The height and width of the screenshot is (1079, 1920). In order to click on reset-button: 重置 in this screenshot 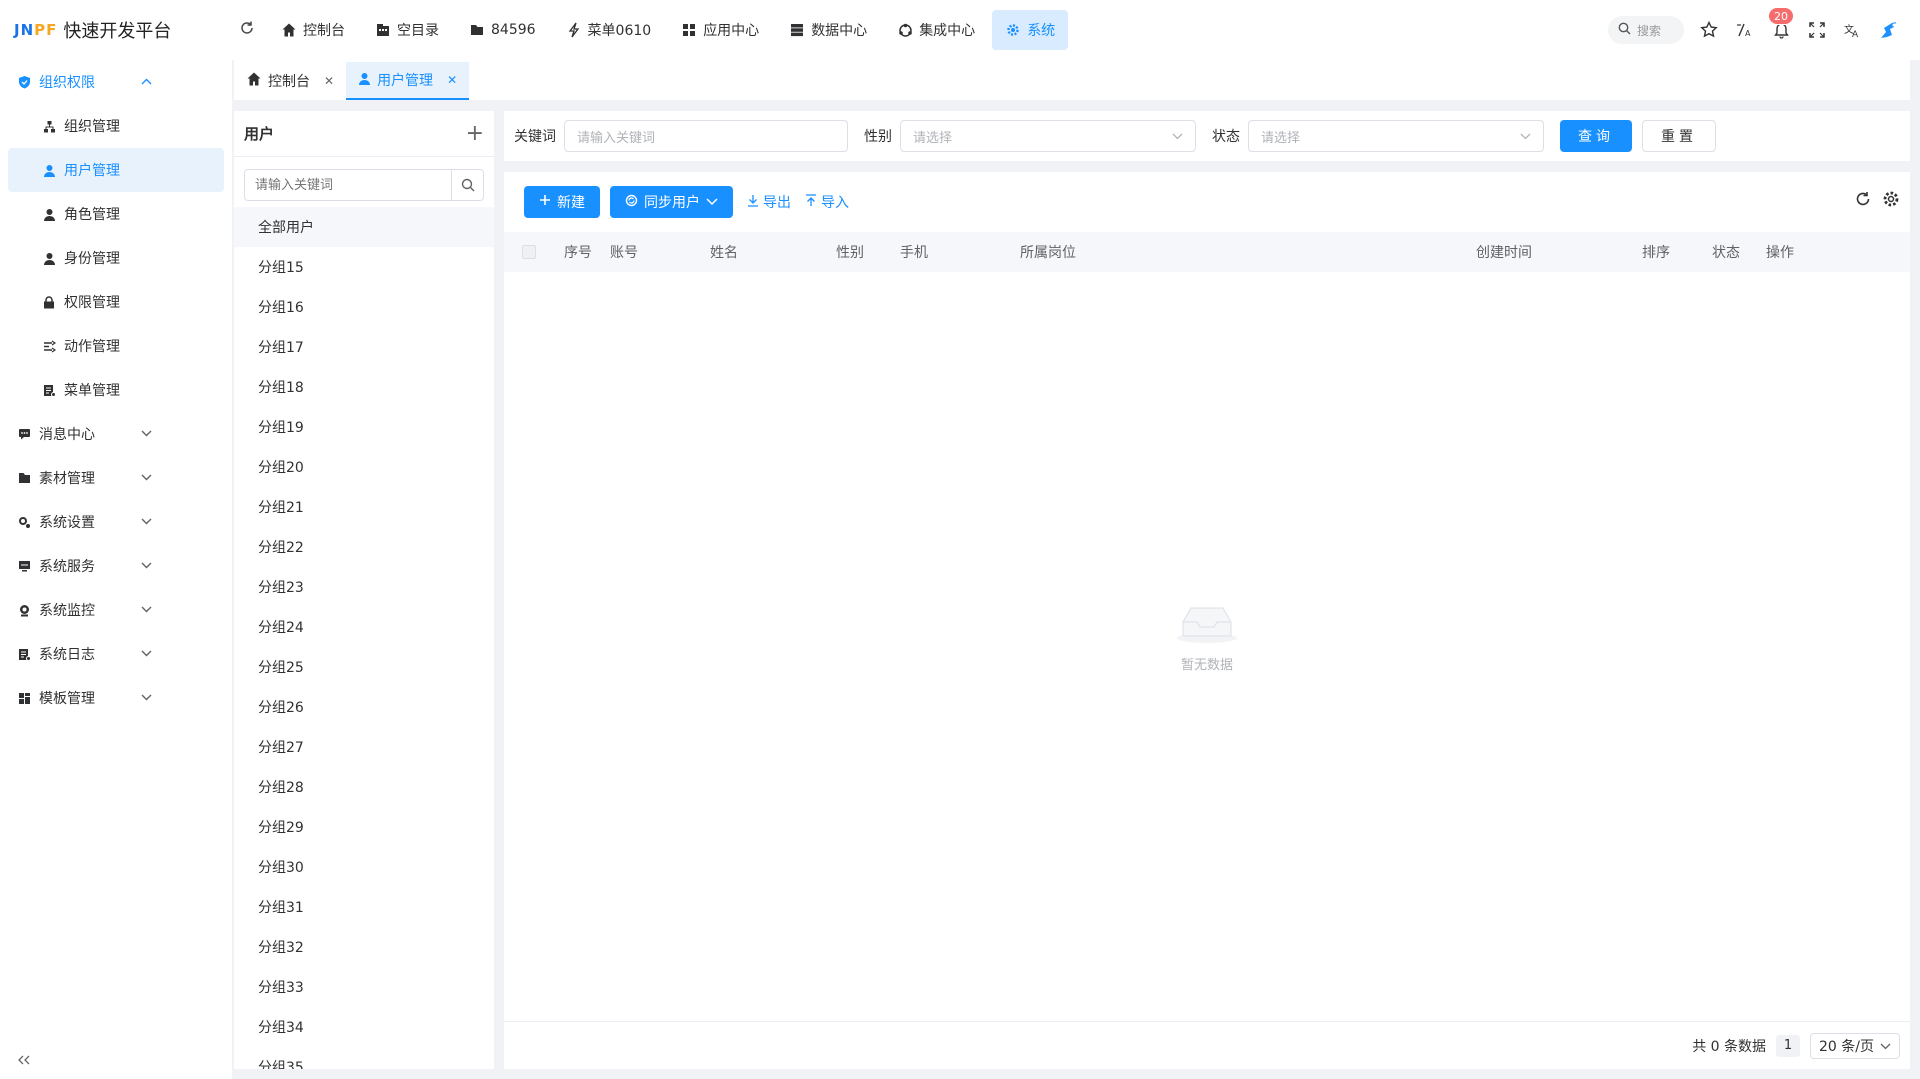, I will do `click(1679, 136)`.